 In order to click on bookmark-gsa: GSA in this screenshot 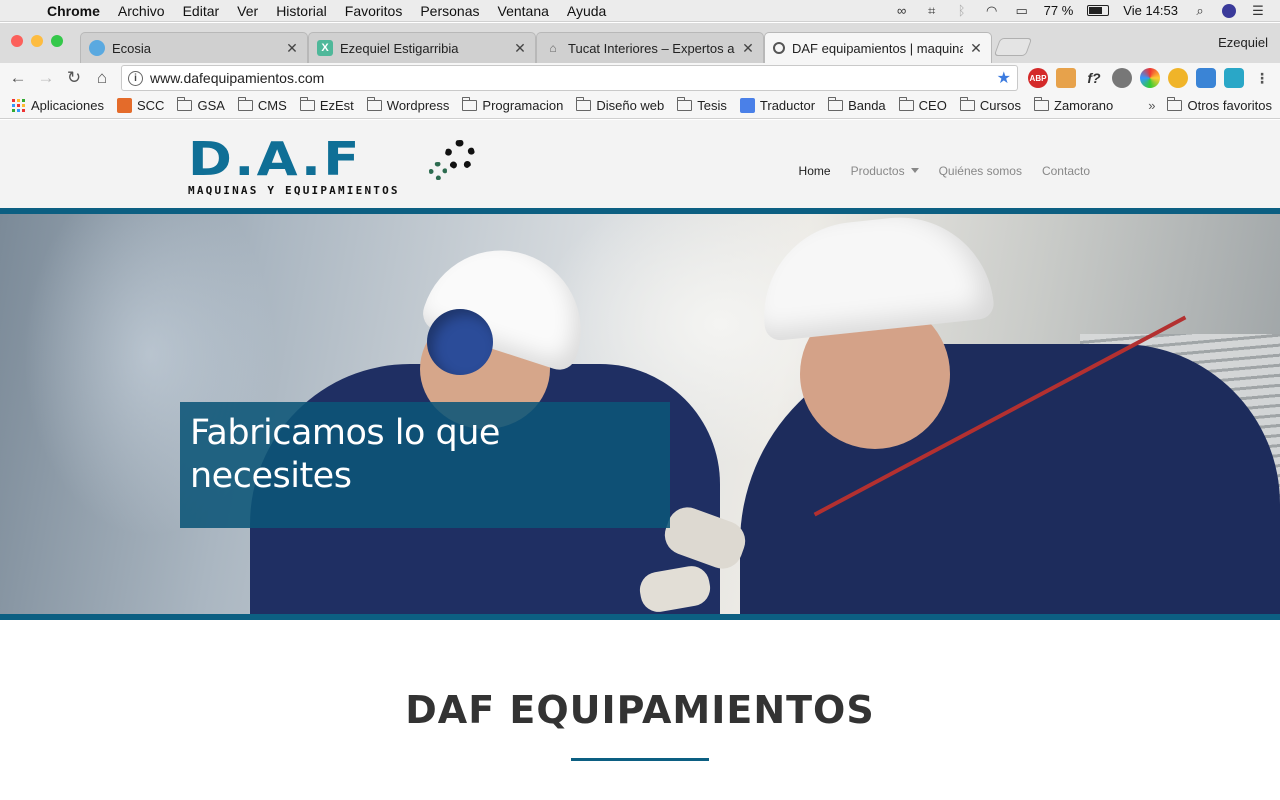, I will do `click(201, 105)`.